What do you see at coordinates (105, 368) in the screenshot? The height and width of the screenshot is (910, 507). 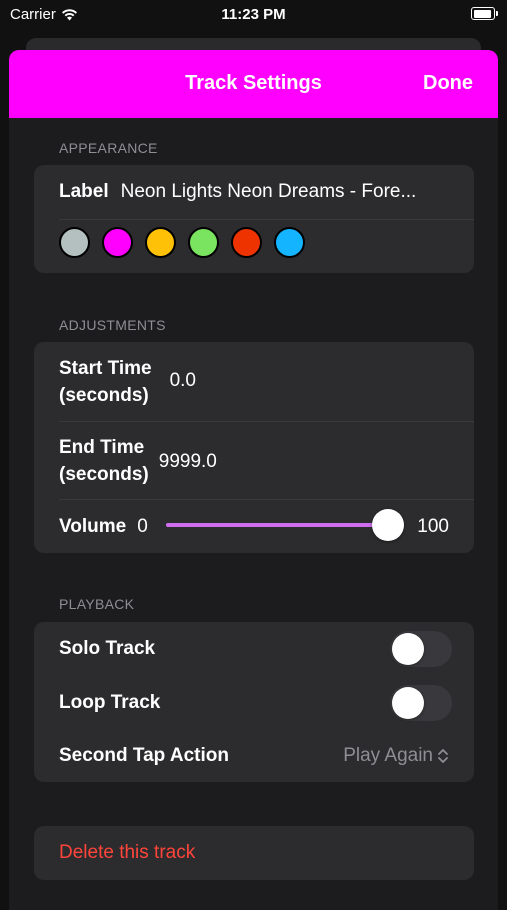 I see `start-time-label-line1: Start Time` at bounding box center [105, 368].